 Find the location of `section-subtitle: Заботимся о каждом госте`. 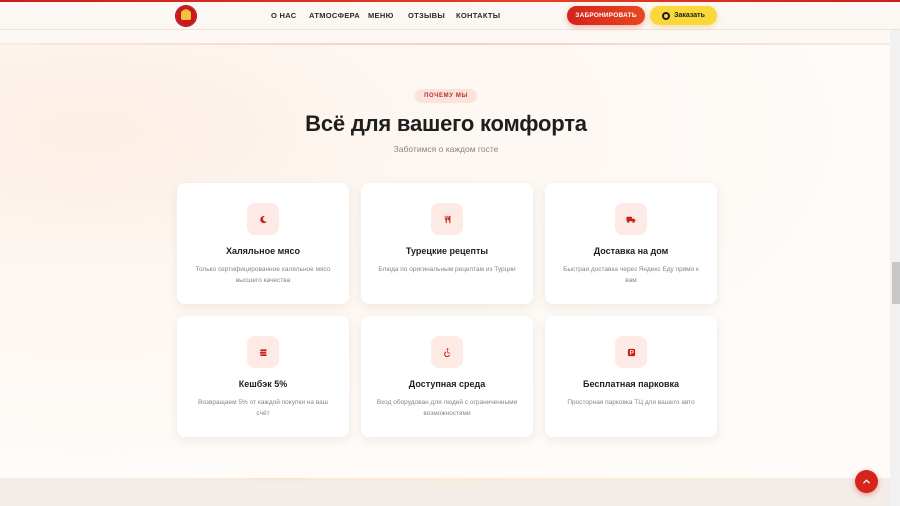

section-subtitle: Заботимся о каждом госте is located at coordinates (446, 149).